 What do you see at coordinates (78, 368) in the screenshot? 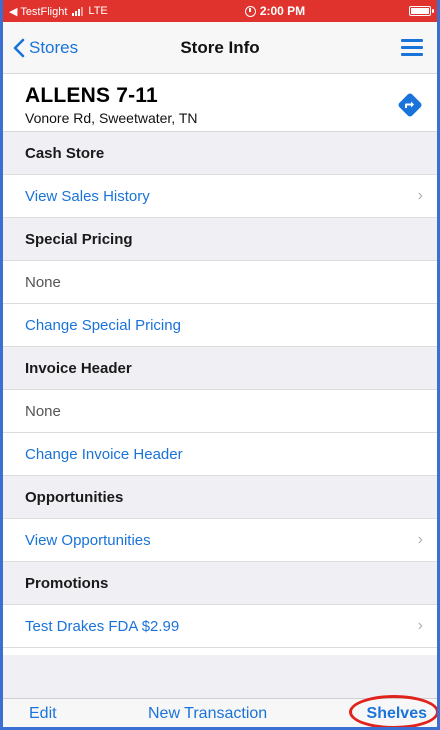
I see `section-header-label: Invoice Header` at bounding box center [78, 368].